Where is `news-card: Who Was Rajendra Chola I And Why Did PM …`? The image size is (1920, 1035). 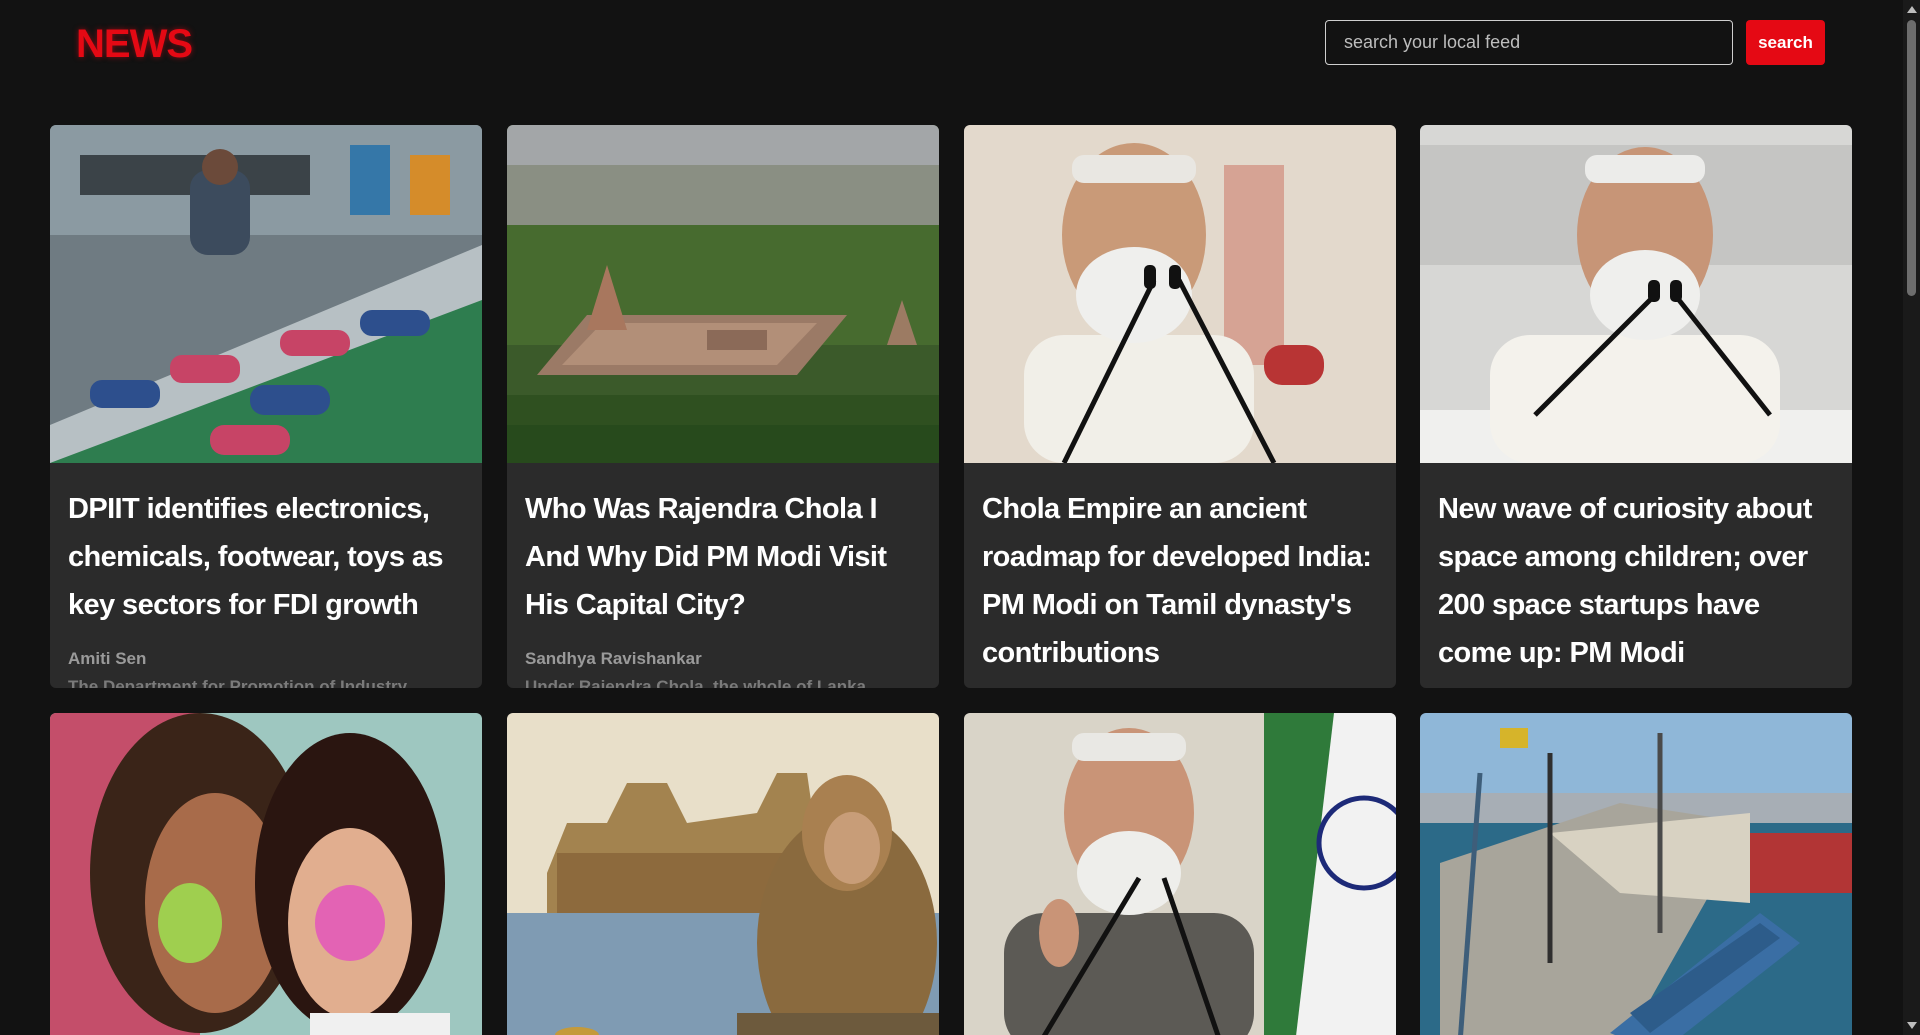 news-card: Who Was Rajendra Chola I And Why Did PM … is located at coordinates (723, 406).